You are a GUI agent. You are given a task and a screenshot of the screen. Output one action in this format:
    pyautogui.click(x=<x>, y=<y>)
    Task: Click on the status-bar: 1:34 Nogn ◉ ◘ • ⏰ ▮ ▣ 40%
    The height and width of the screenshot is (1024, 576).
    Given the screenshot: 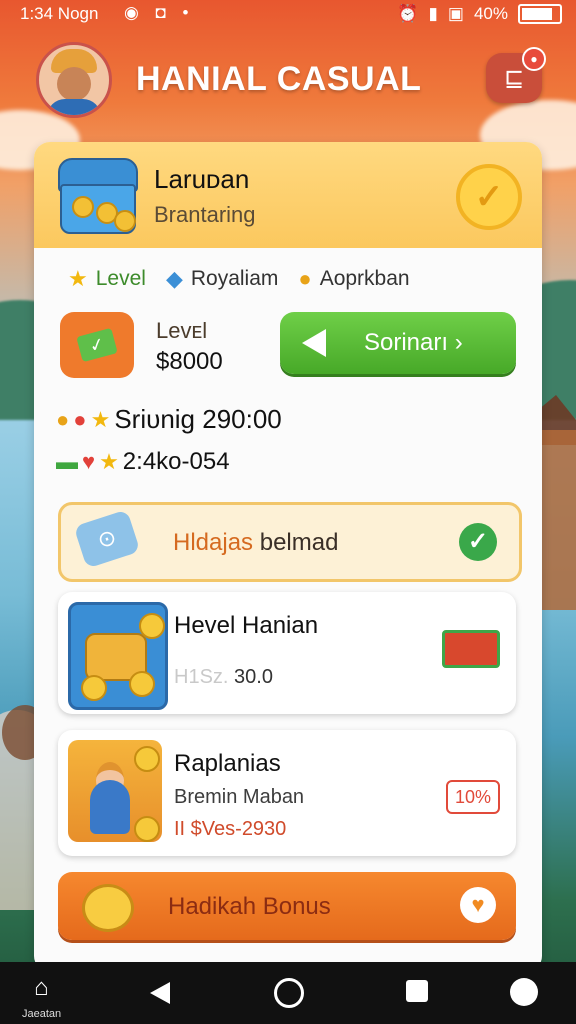 What is the action you would take?
    pyautogui.click(x=288, y=15)
    